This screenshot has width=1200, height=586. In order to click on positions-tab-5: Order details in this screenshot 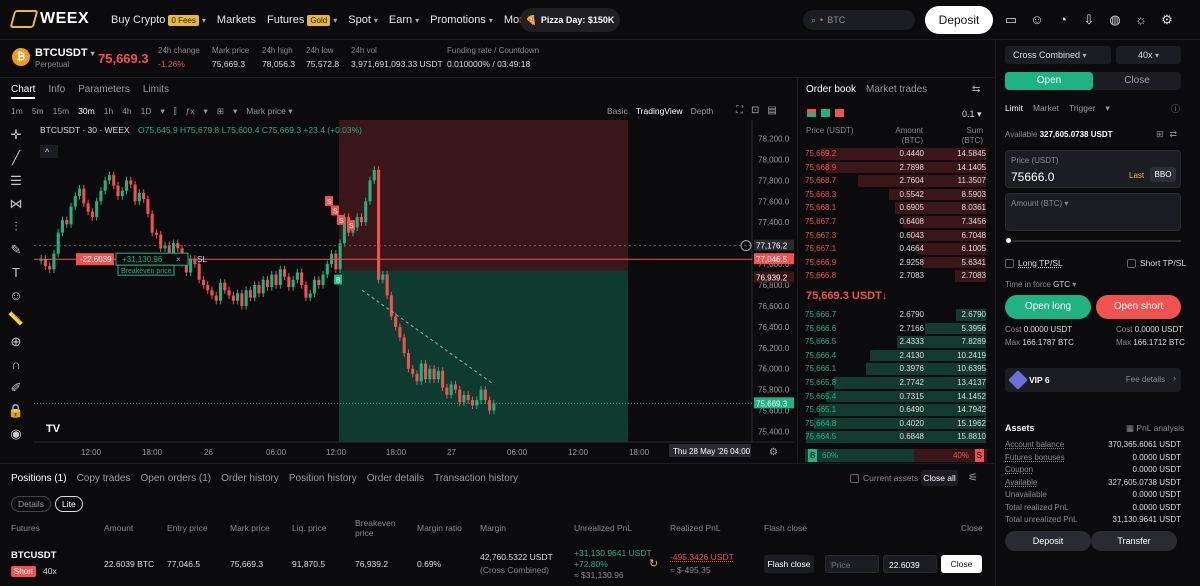, I will do `click(395, 478)`.